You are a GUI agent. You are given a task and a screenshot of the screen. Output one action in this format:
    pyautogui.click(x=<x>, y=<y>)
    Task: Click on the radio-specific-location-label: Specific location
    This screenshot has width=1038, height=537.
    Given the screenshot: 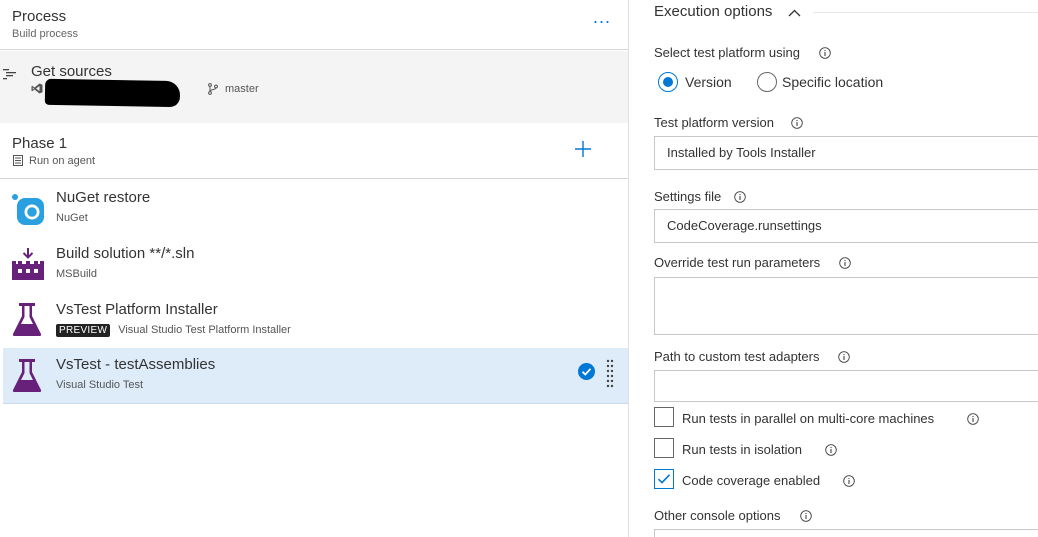 What is the action you would take?
    pyautogui.click(x=833, y=82)
    